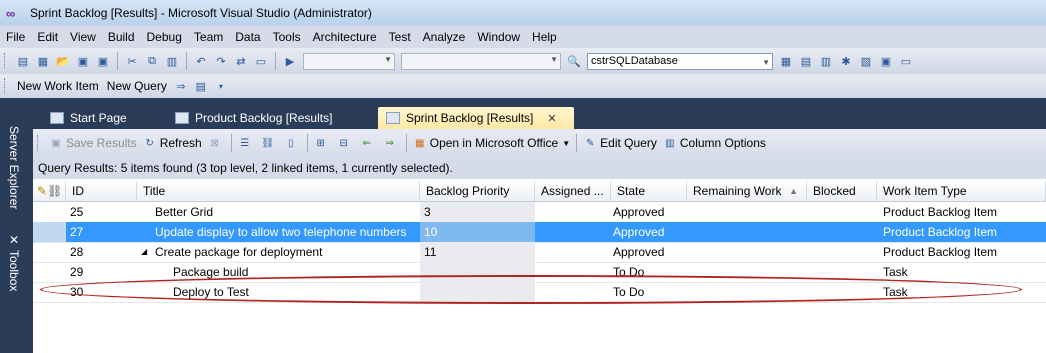  I want to click on new-project-icon: ▤, so click(23, 61).